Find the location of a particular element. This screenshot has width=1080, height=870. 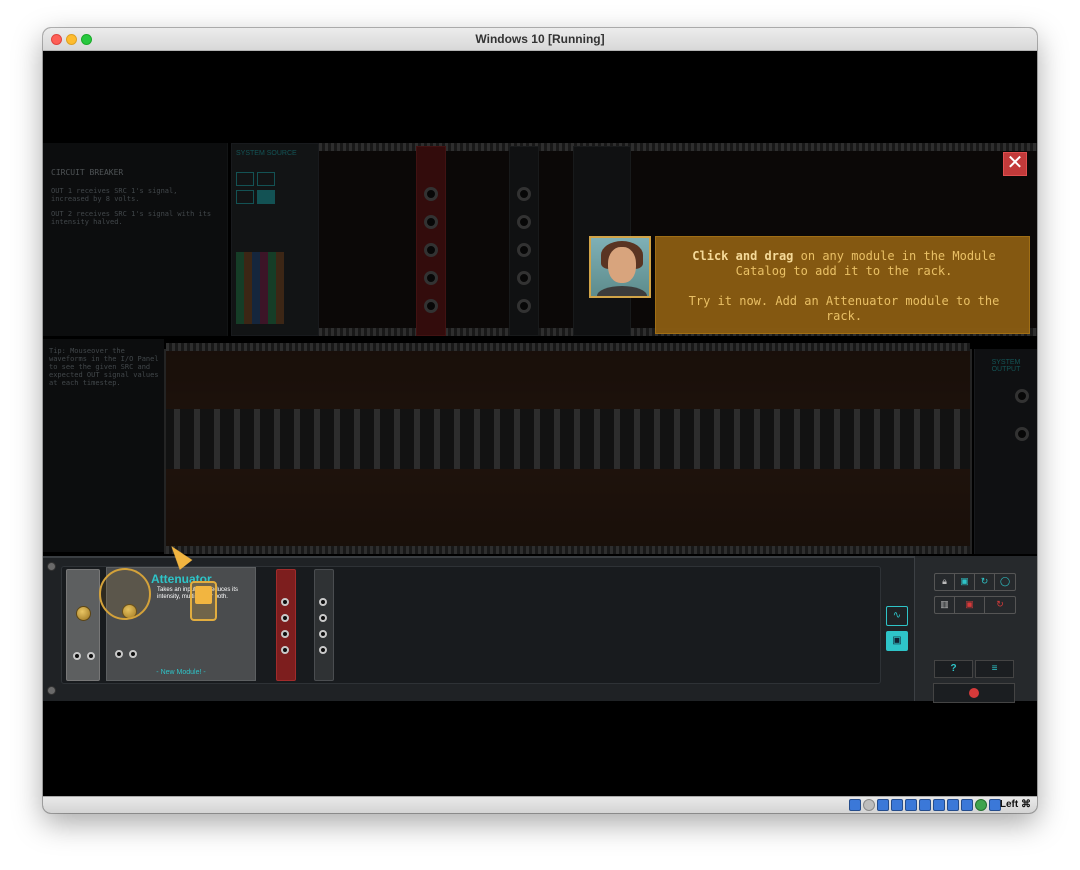

host-key-label: Left ⌘ is located at coordinates (1015, 804).